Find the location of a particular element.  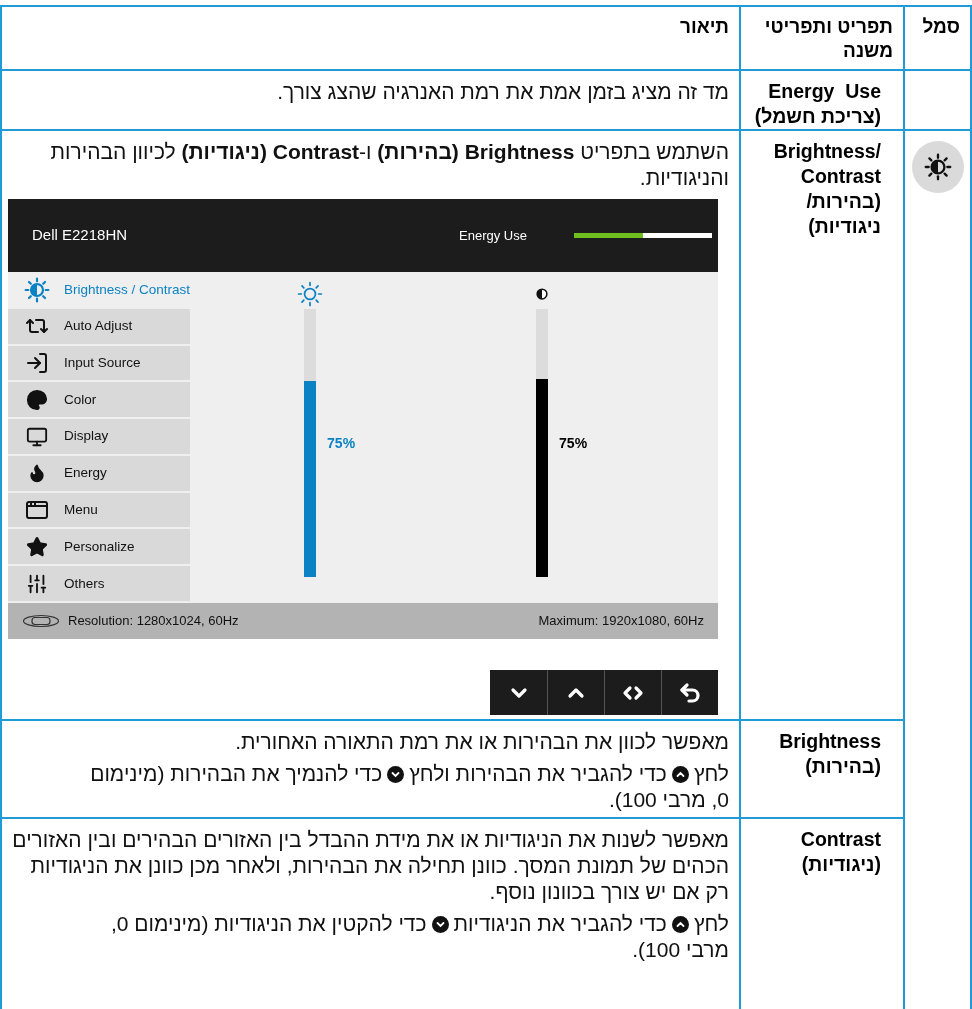

flame-icon is located at coordinates (37, 473).